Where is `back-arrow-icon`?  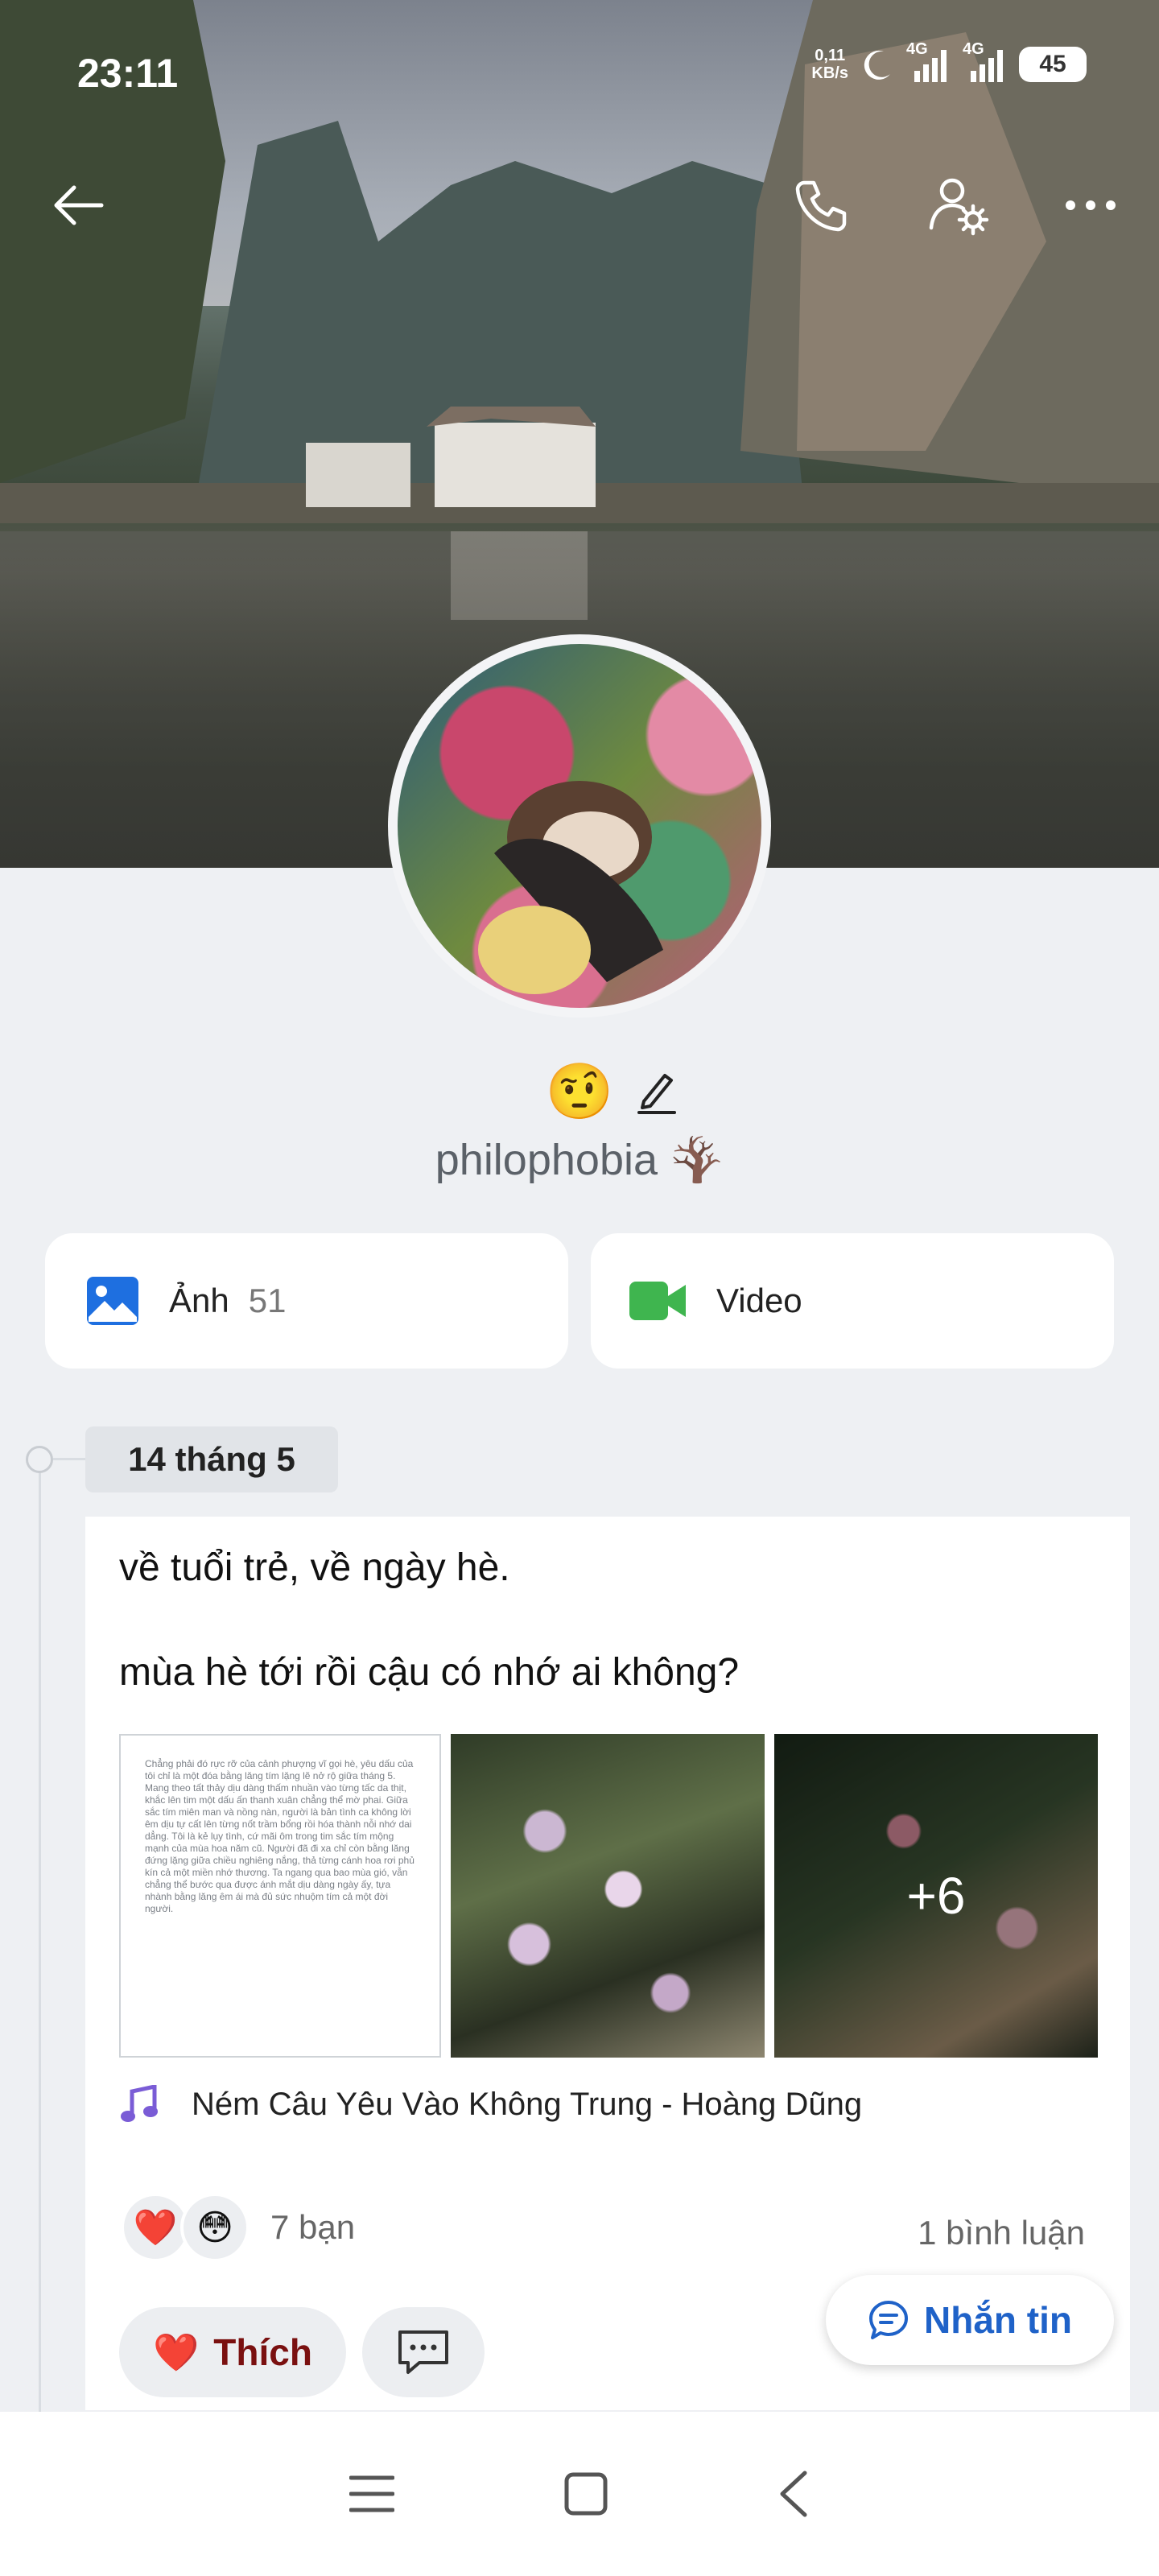
back-arrow-icon is located at coordinates (78, 205).